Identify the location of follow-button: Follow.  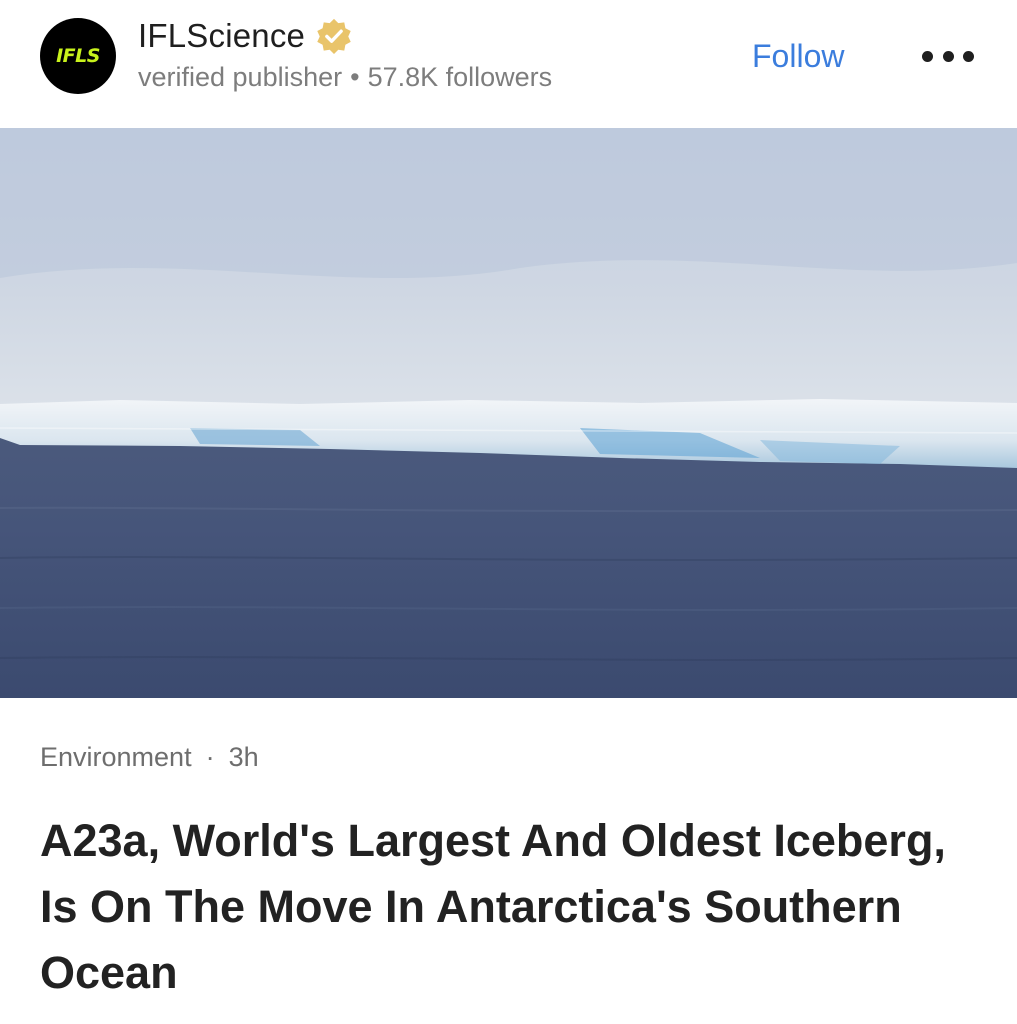
(798, 56).